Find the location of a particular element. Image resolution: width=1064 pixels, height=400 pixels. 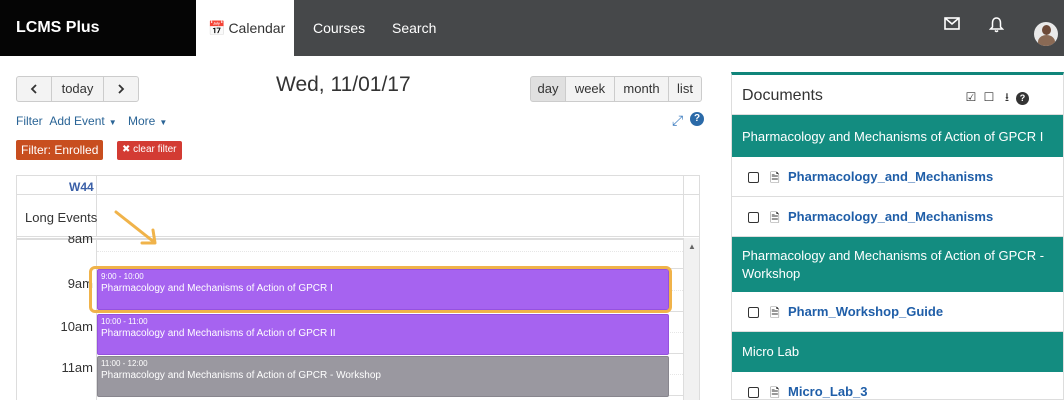

bell-icon is located at coordinates (996, 28).